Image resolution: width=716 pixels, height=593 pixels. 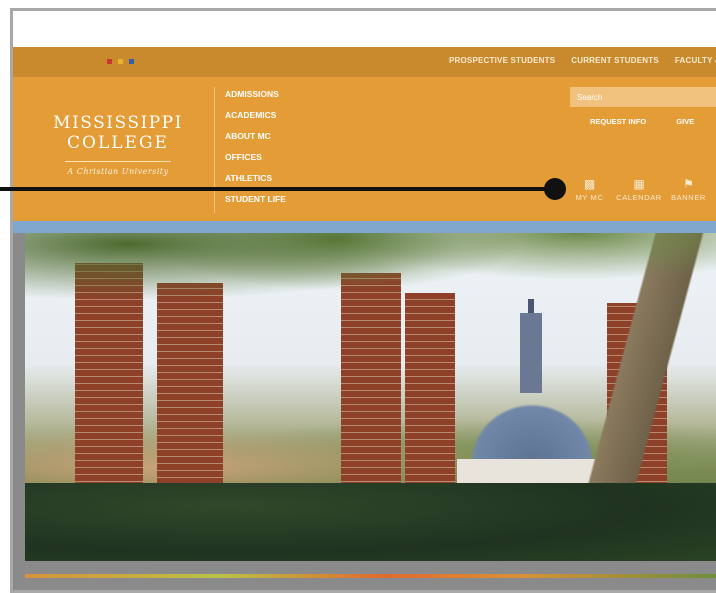 I want to click on yellow-dot, so click(x=120, y=61).